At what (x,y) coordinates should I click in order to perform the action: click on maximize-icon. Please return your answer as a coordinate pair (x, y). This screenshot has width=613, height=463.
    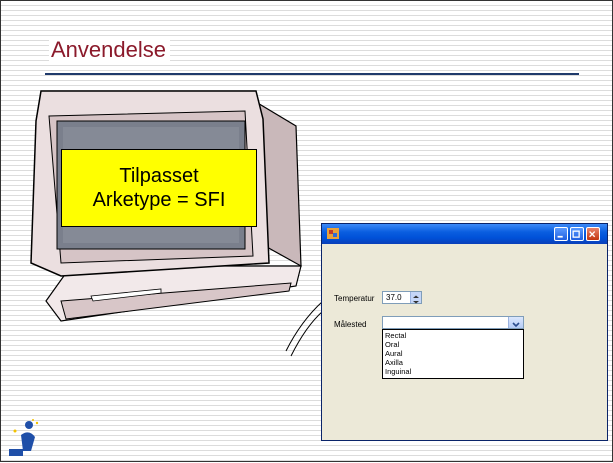
    Looking at the image, I should click on (576, 234).